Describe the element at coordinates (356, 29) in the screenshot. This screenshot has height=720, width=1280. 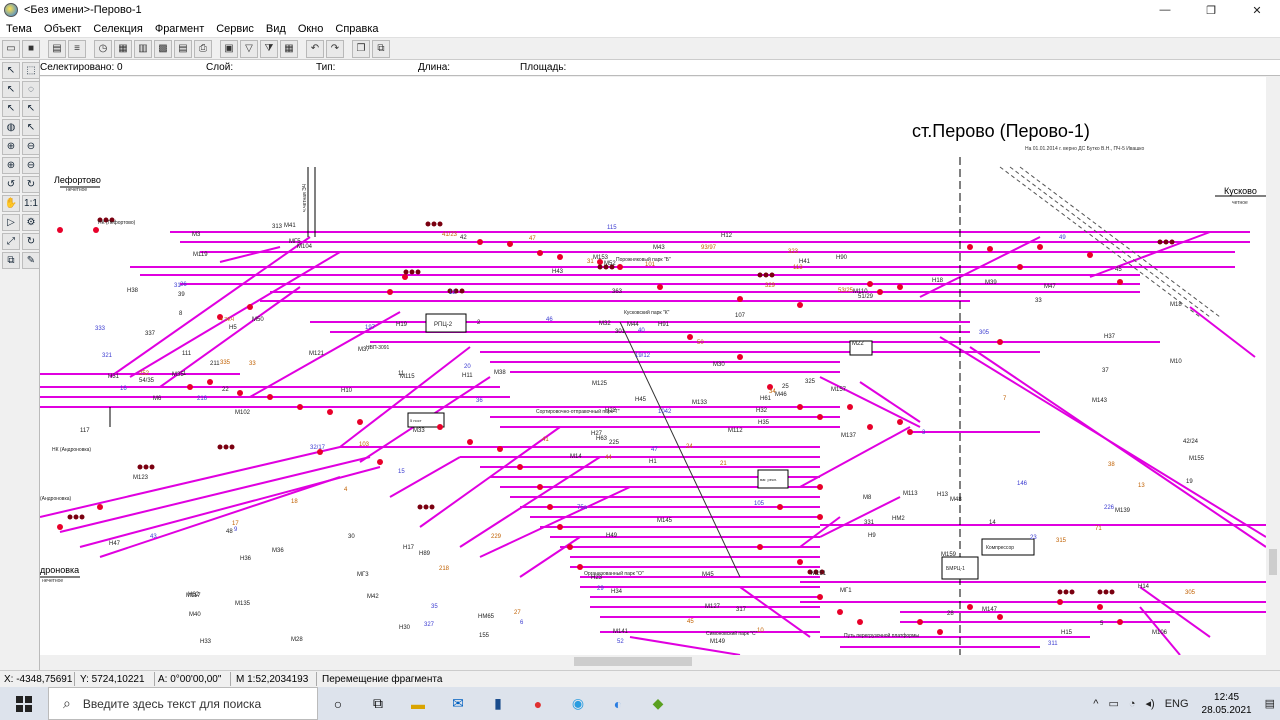
I see `menu-help: Справка` at that location.